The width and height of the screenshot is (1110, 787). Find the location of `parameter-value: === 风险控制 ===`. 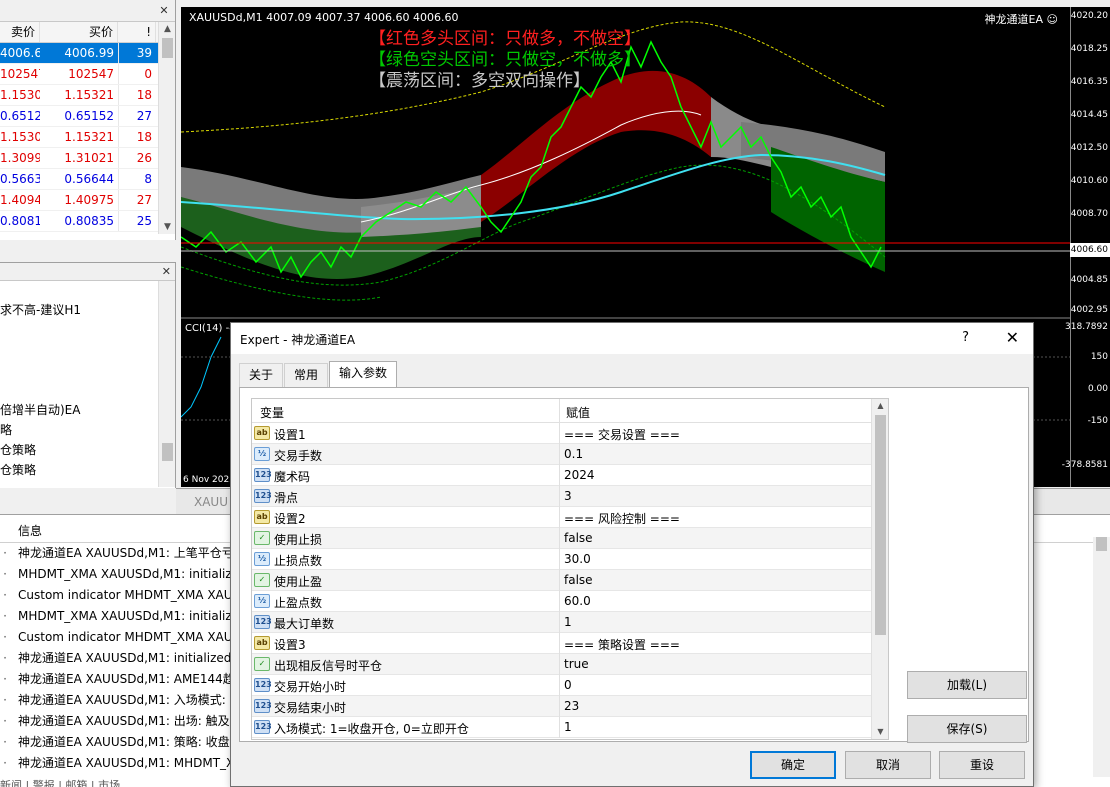

parameter-value: === 风险控制 === is located at coordinates (622, 518).